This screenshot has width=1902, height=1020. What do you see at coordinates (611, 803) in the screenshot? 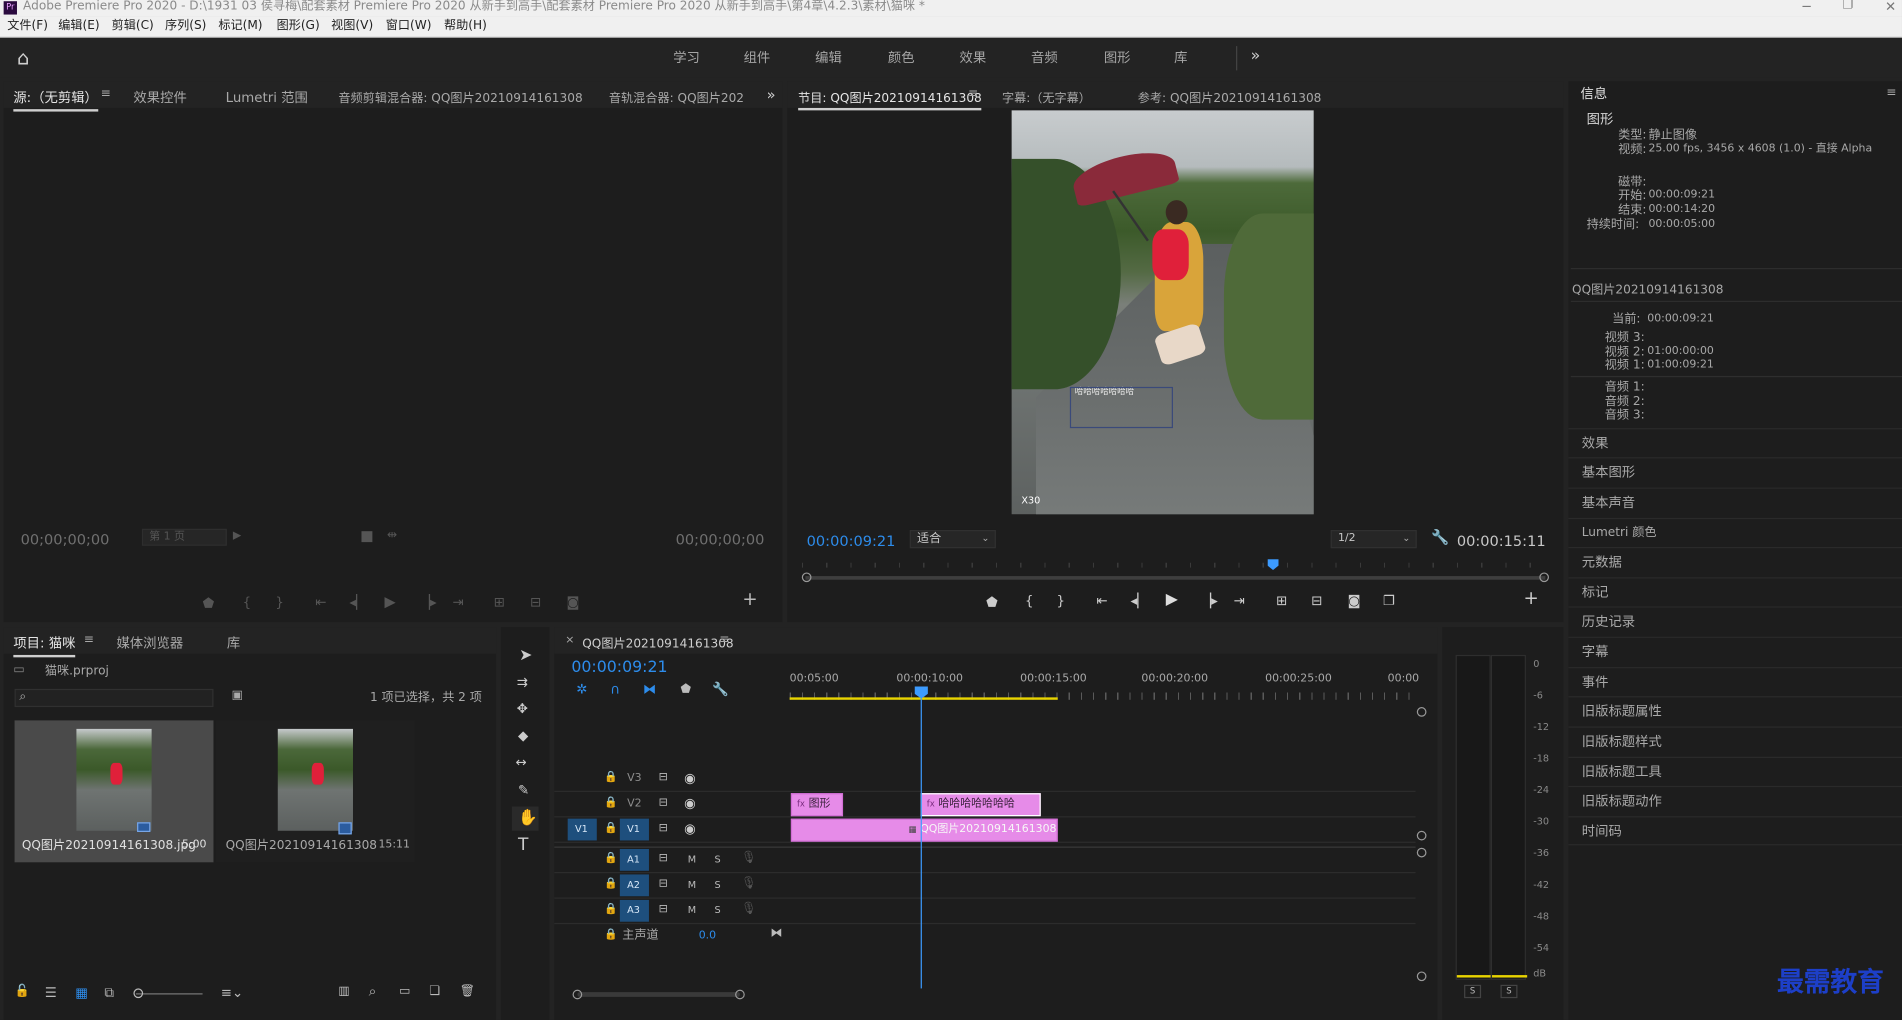
I see `v2-lock-icon: 🔒` at bounding box center [611, 803].